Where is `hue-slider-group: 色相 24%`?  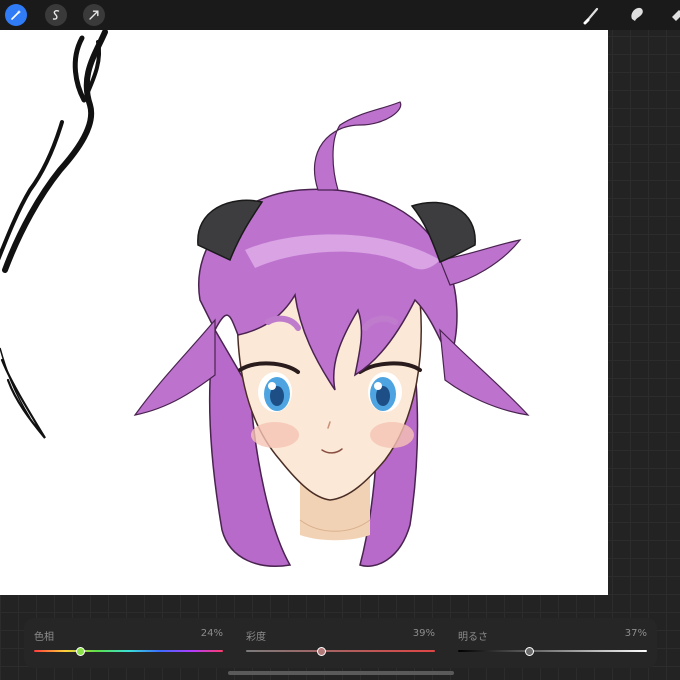
hue-slider-group: 色相 24% is located at coordinates (128, 644).